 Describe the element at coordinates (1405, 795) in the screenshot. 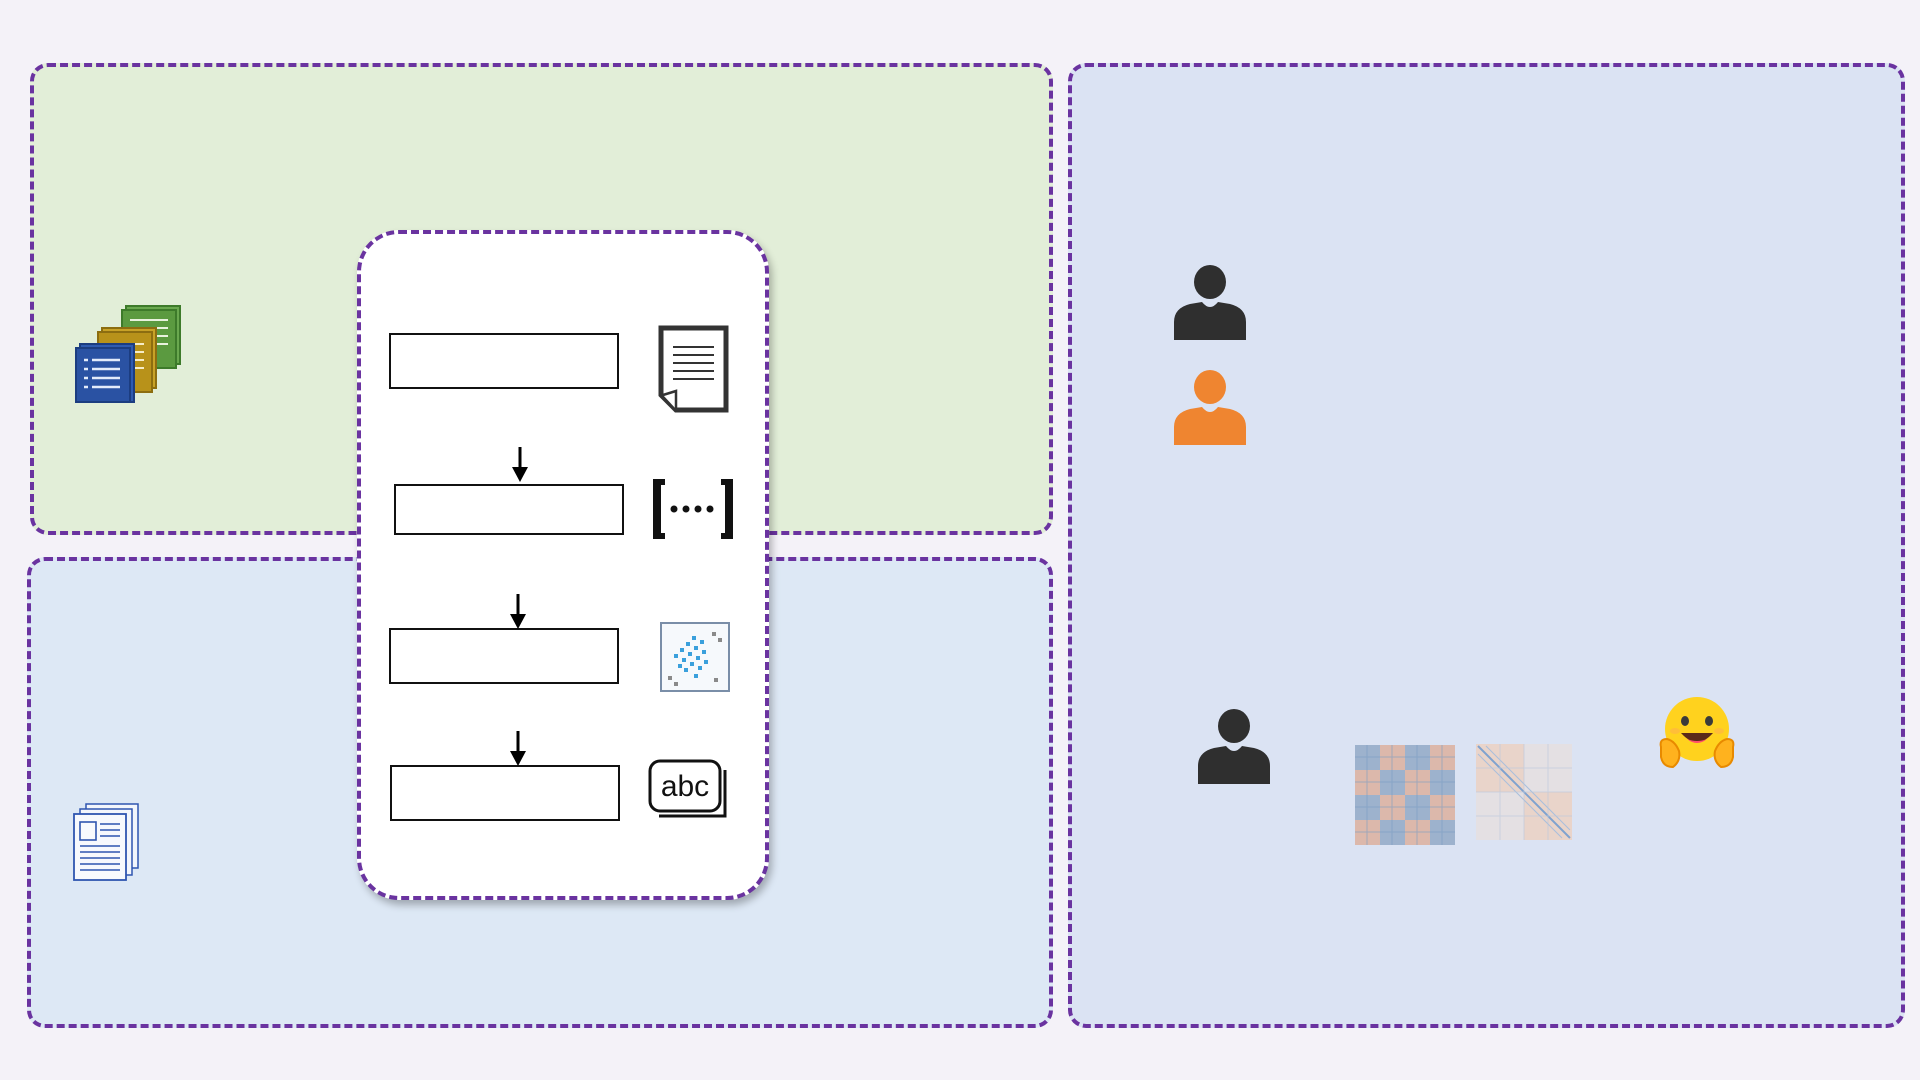

I see `matrix-heatmap-icon` at that location.